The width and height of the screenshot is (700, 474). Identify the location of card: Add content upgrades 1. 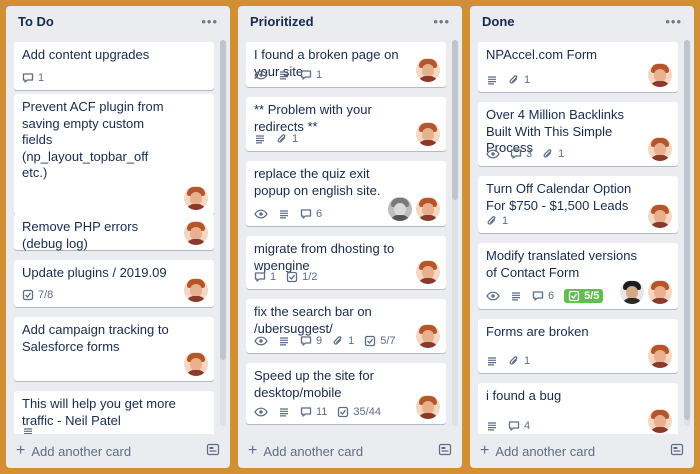
(114, 66).